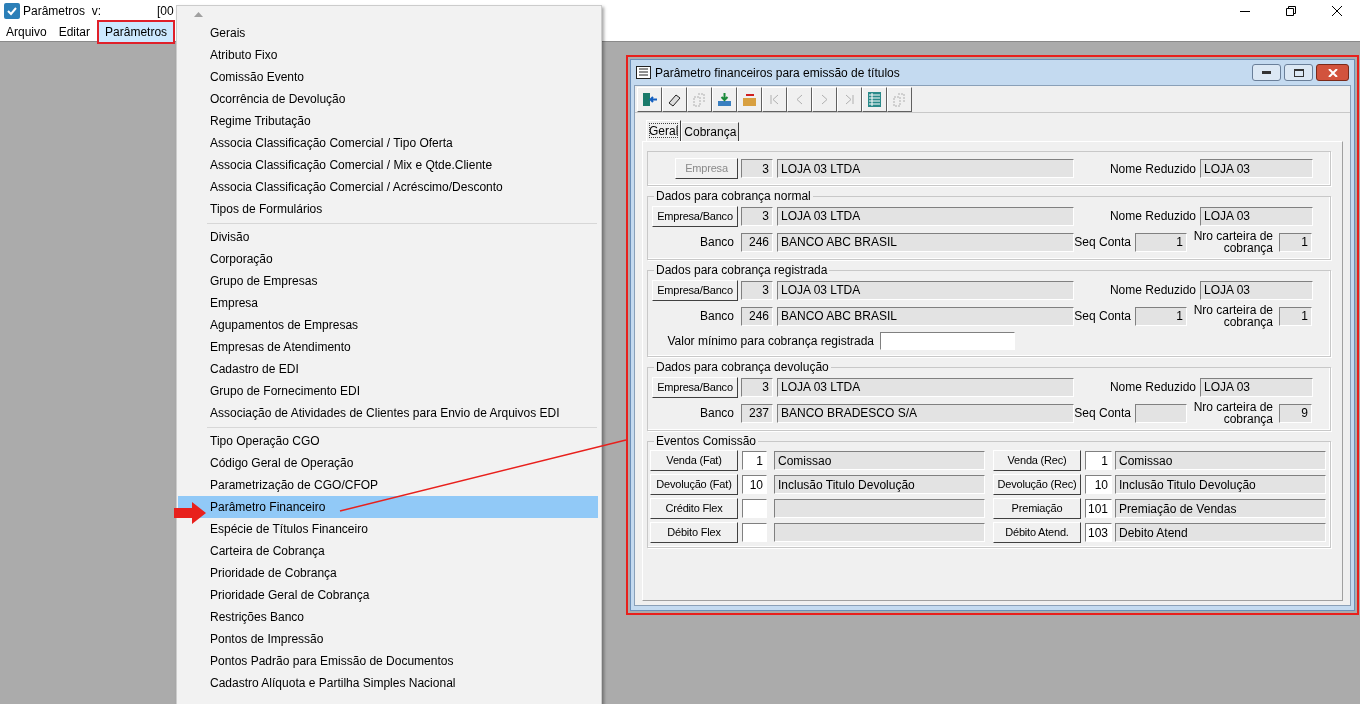 The height and width of the screenshot is (704, 1360). Describe the element at coordinates (1103, 242) in the screenshot. I see `field-label: Seq Conta` at that location.